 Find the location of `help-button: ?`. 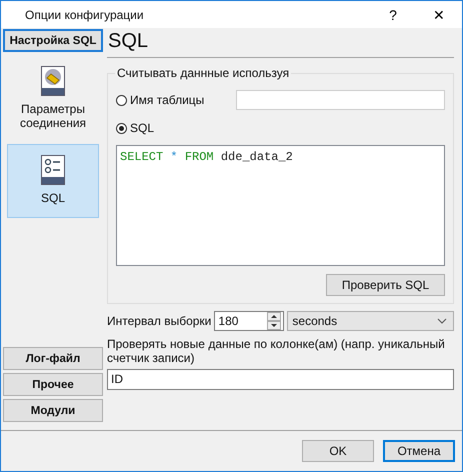

help-button: ? is located at coordinates (393, 14).